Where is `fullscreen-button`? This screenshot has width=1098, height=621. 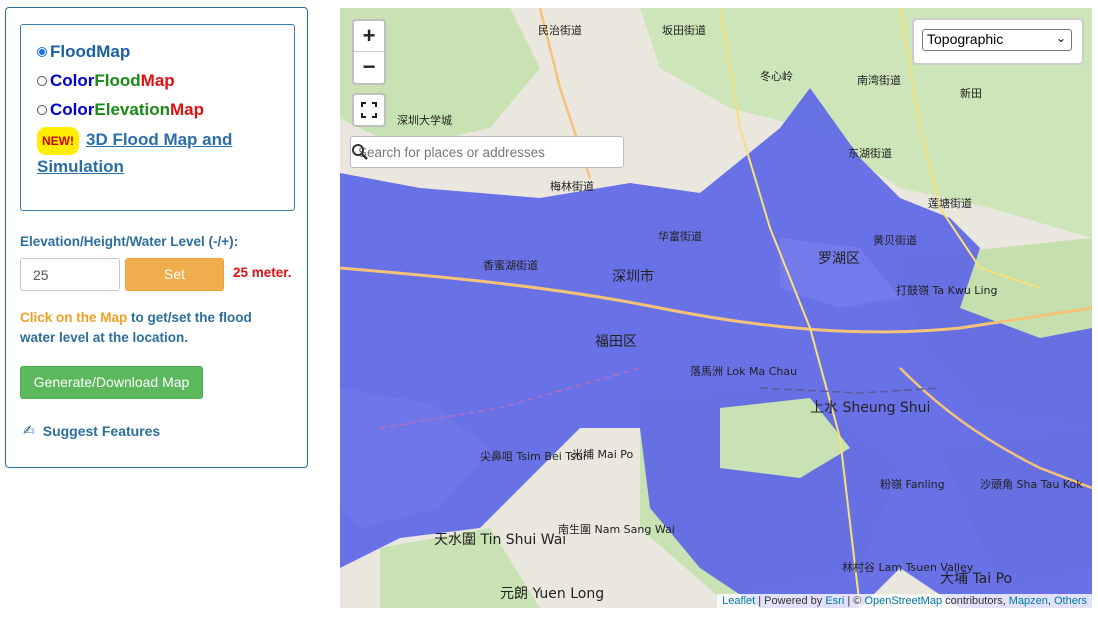
fullscreen-button is located at coordinates (369, 110).